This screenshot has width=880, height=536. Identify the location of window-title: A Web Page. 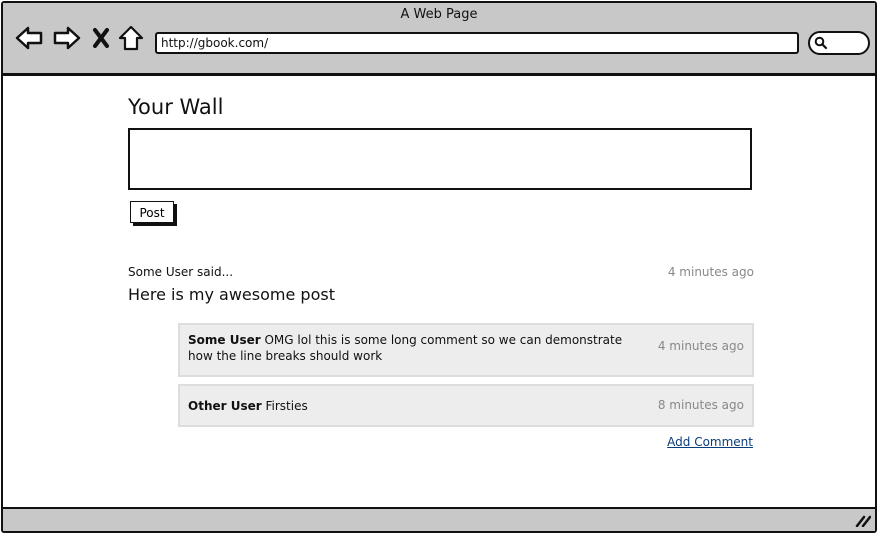
(439, 14).